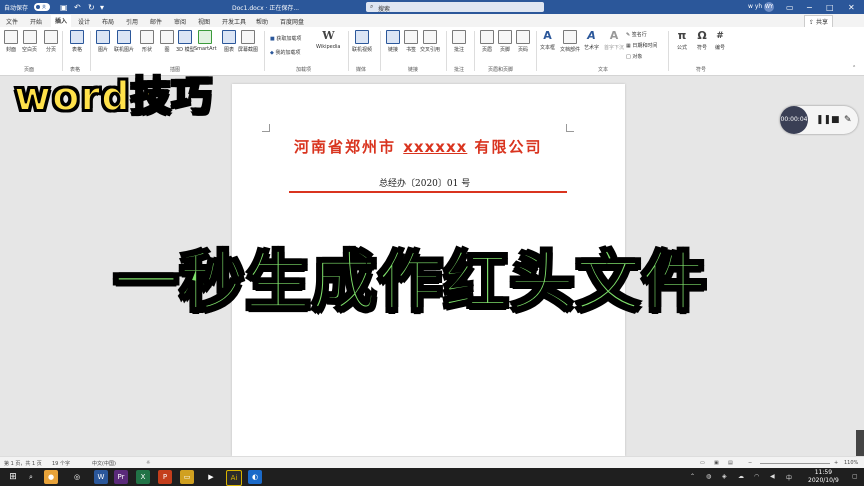 The width and height of the screenshot is (864, 486). Describe the element at coordinates (84, 21) in the screenshot. I see `tab-design: 设计` at that location.